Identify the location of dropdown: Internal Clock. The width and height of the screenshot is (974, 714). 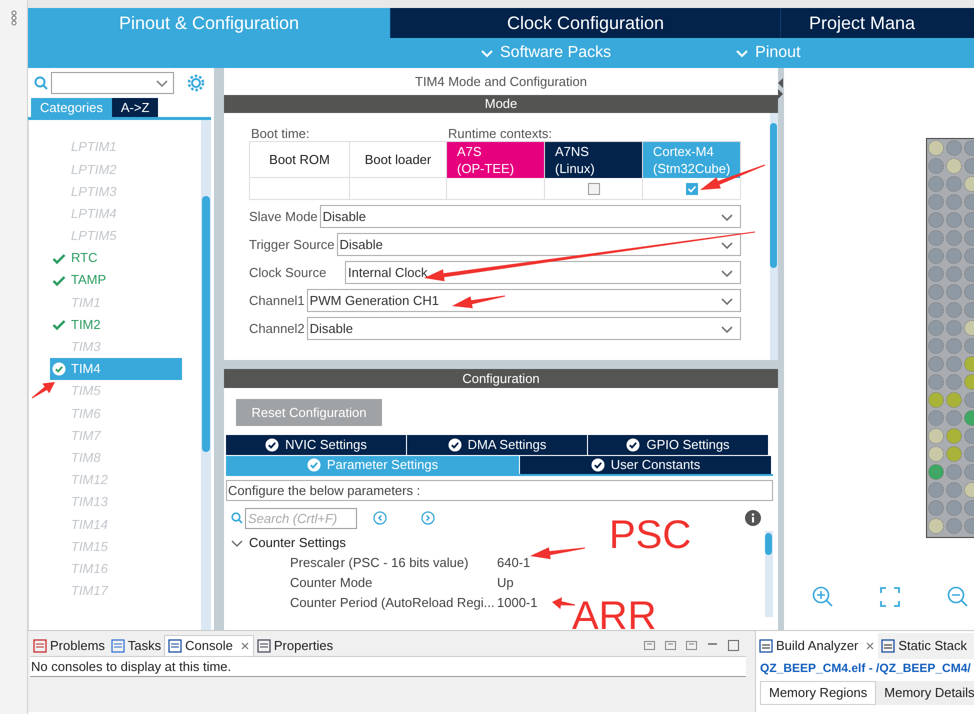
(543, 272).